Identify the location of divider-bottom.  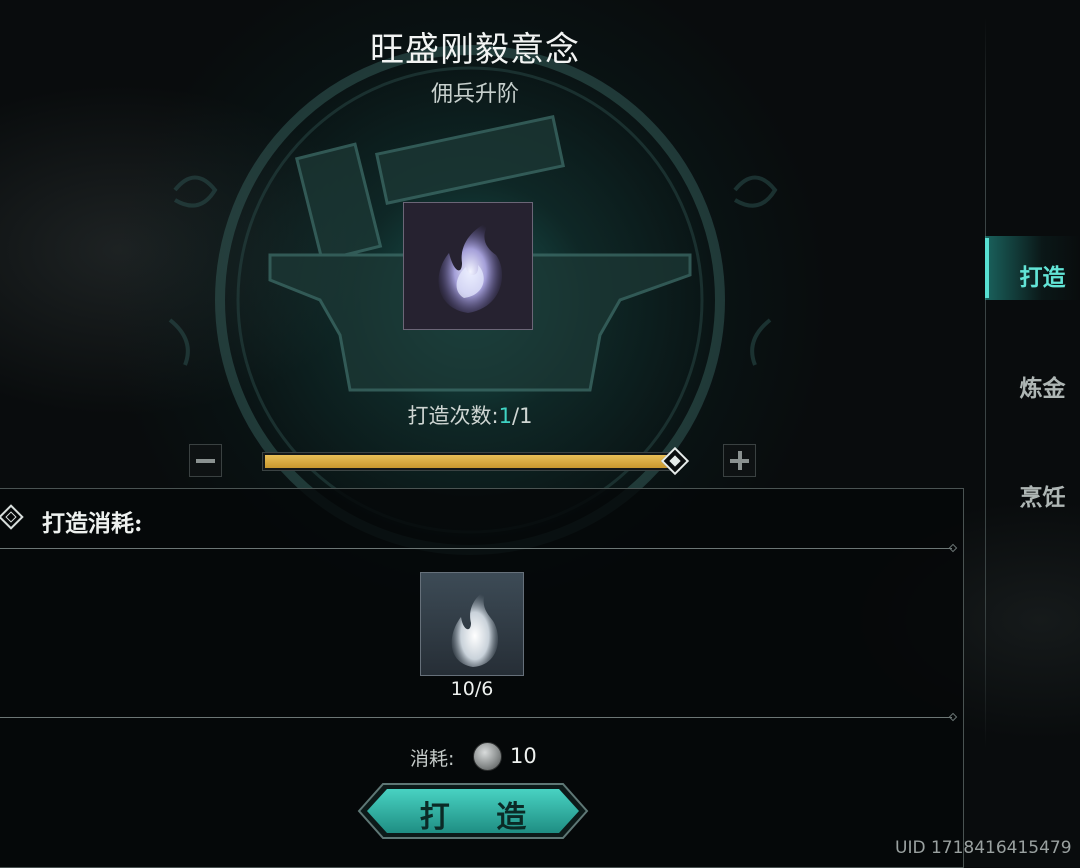
(479, 717).